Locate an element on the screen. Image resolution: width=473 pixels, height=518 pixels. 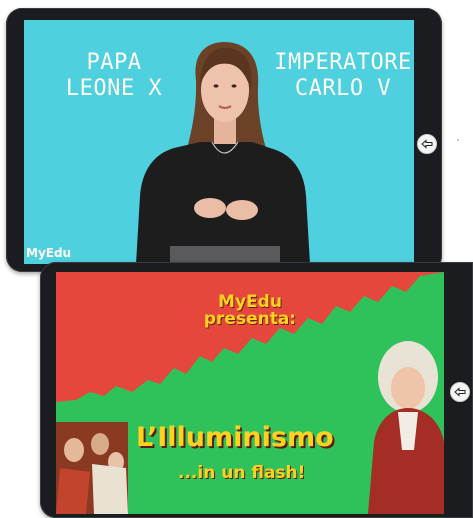
video-title: L’Illuminismo is located at coordinates (235, 437).